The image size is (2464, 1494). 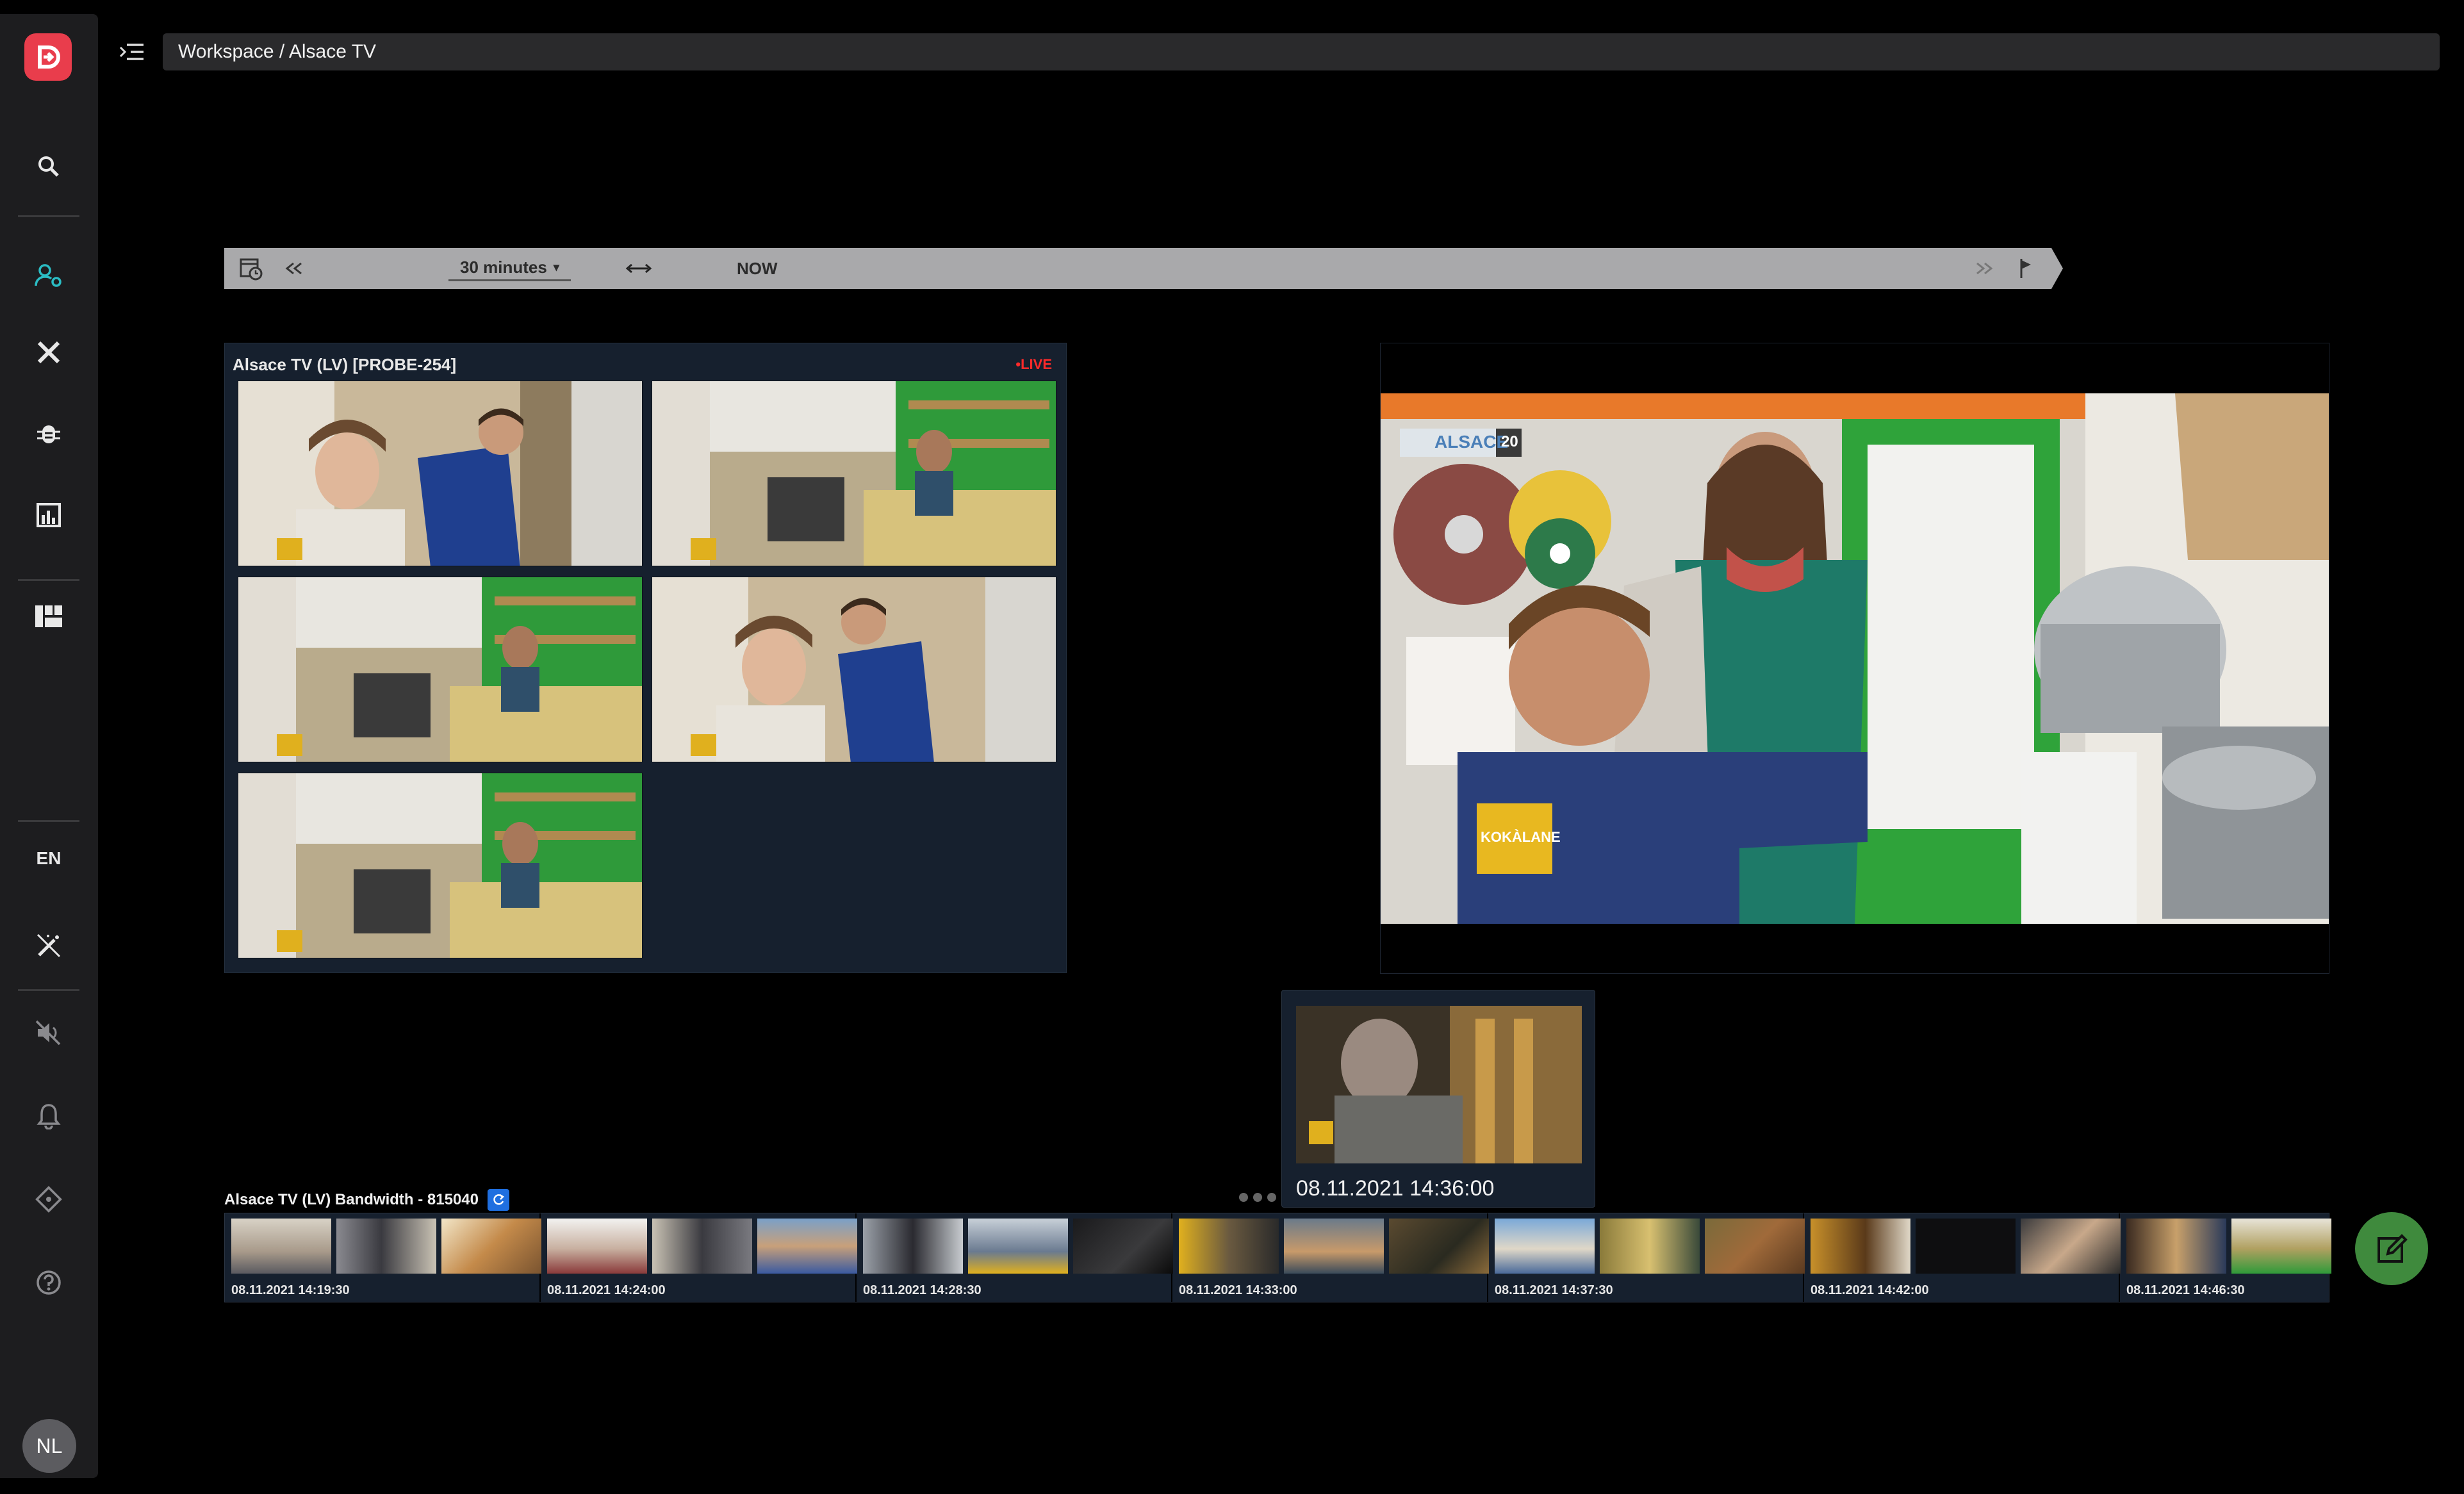 What do you see at coordinates (49, 1446) in the screenshot?
I see `avatar: NL` at bounding box center [49, 1446].